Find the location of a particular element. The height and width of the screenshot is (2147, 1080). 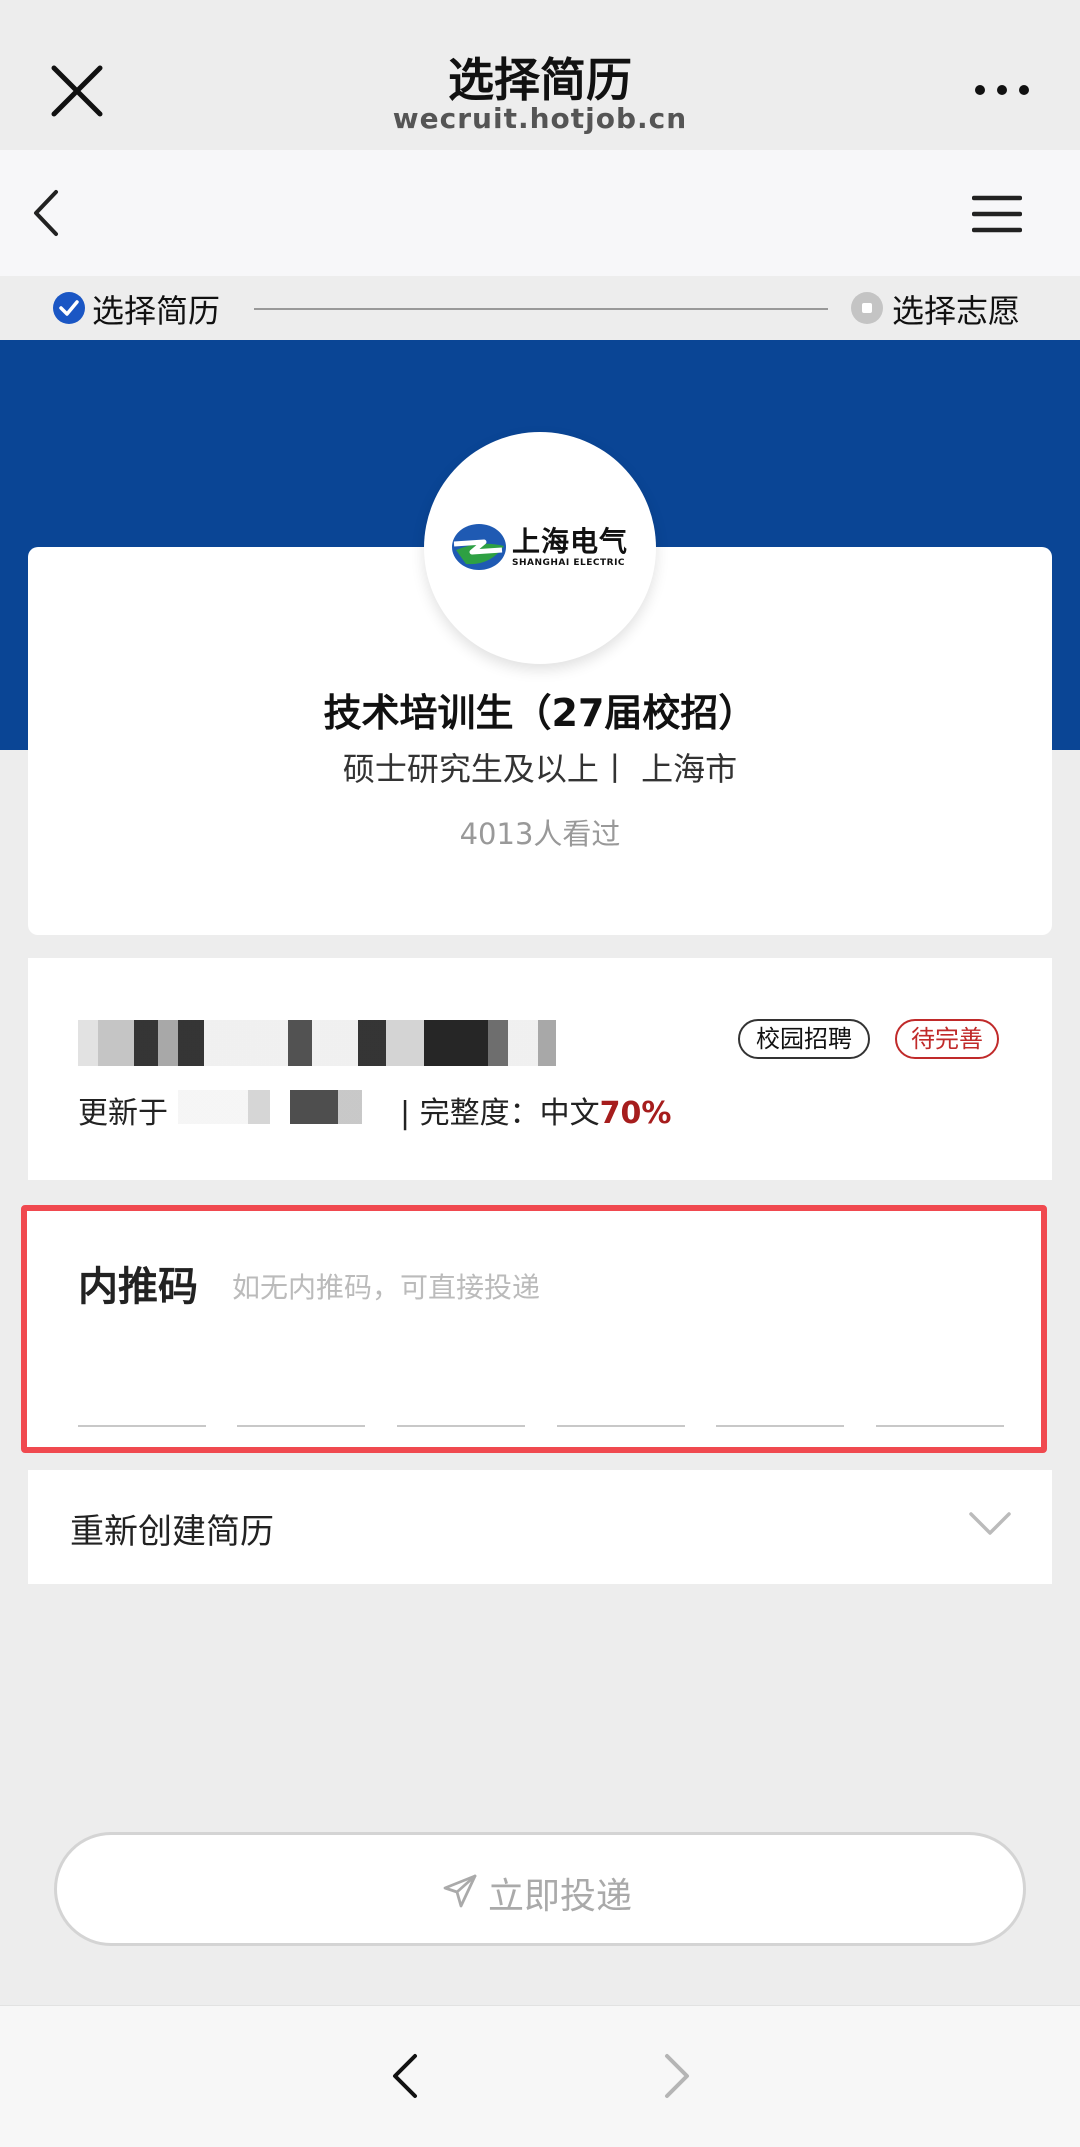

recreate-resume-label: 重新创建简历 is located at coordinates (172, 1532).